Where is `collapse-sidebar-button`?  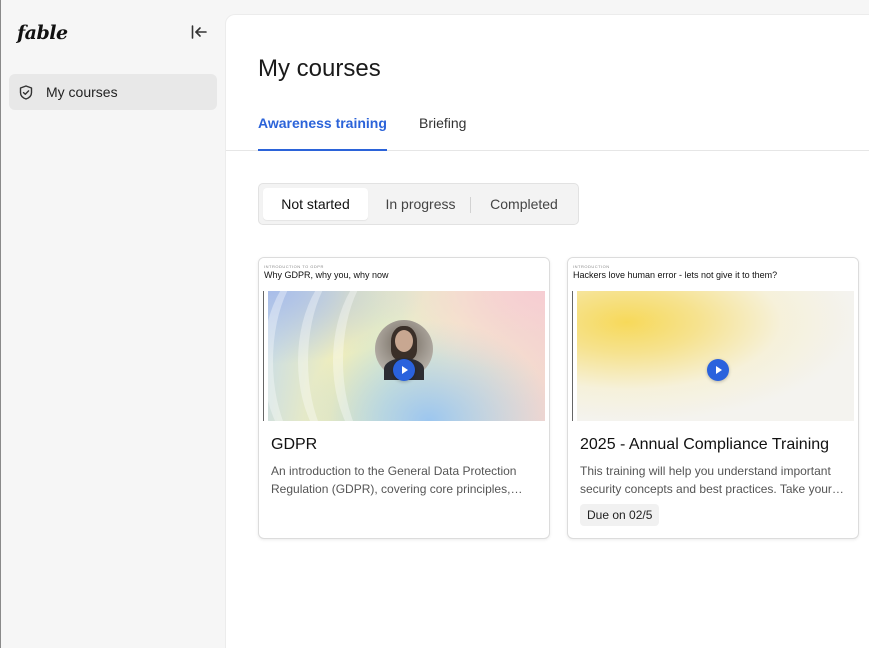 collapse-sidebar-button is located at coordinates (199, 32).